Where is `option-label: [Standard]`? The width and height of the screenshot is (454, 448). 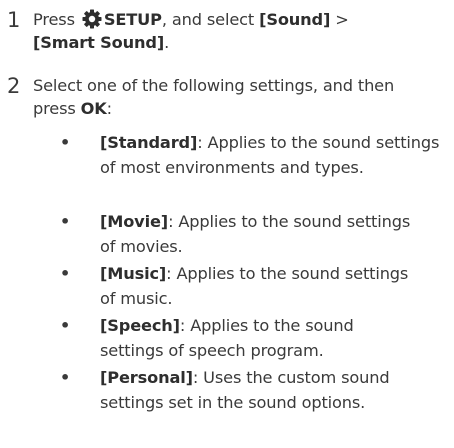 option-label: [Standard] is located at coordinates (149, 142).